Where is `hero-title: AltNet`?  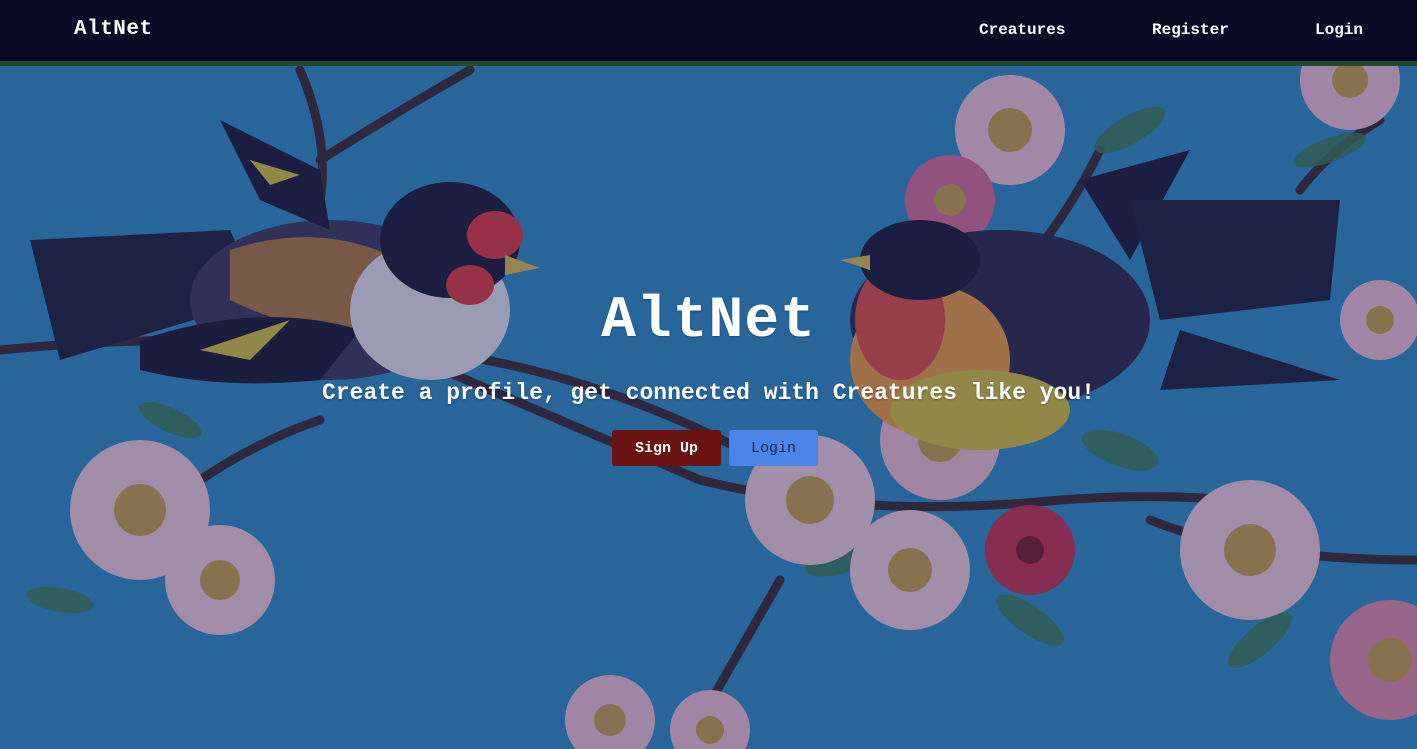
hero-title: AltNet is located at coordinates (708, 321).